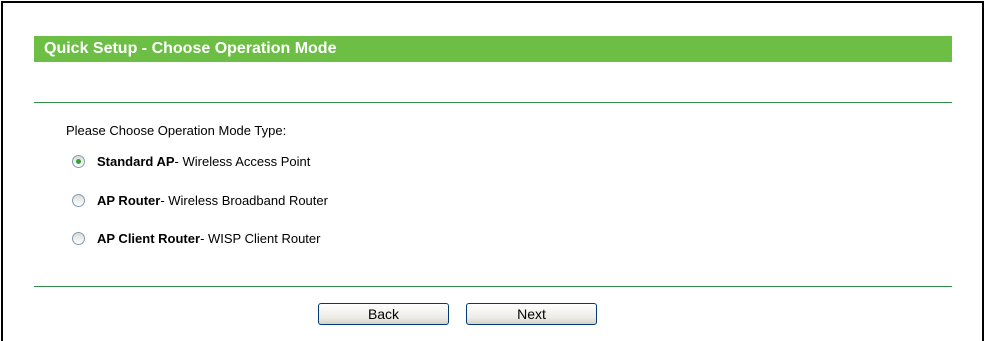 The height and width of the screenshot is (341, 987). I want to click on option-ap-router: AP Router - Wireless Broadband Router, so click(200, 200).